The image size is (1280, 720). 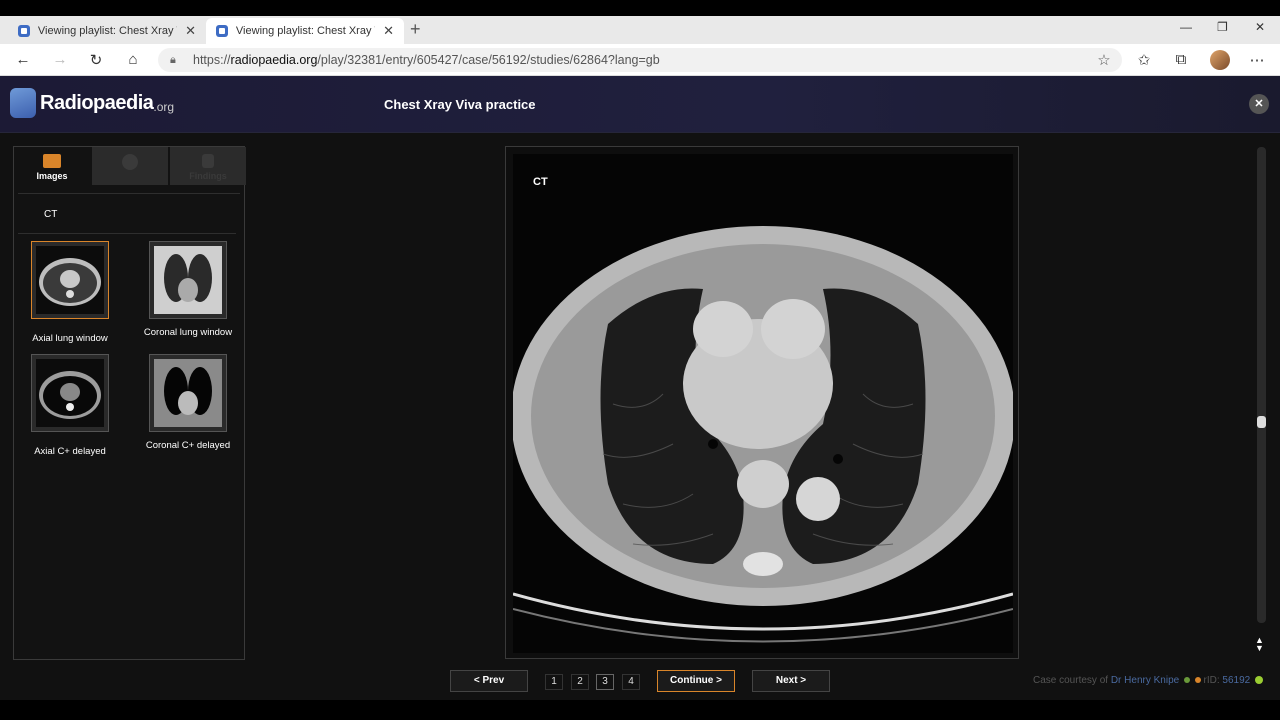 What do you see at coordinates (1259, 644) in the screenshot?
I see `scroll-arrows-icon: ▲ ▼` at bounding box center [1259, 644].